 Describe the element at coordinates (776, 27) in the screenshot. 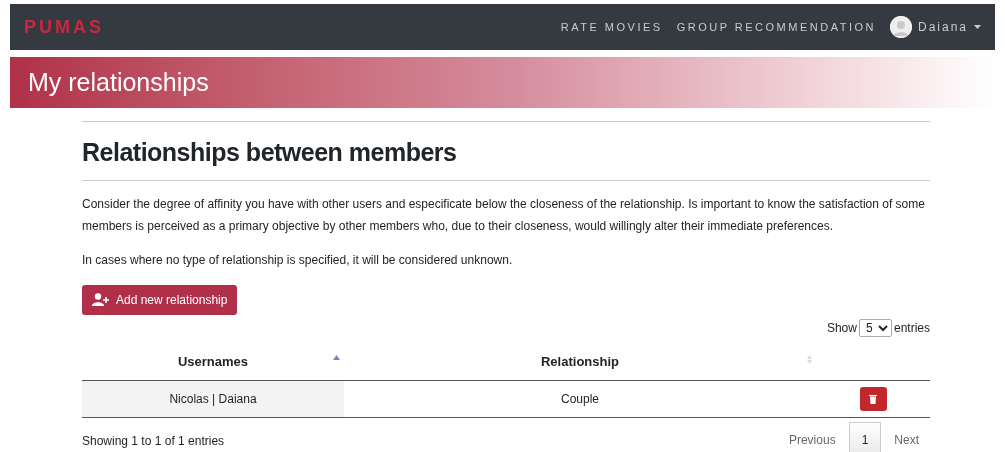

I see `nav-link: GROUP RECOMMENDATION` at that location.